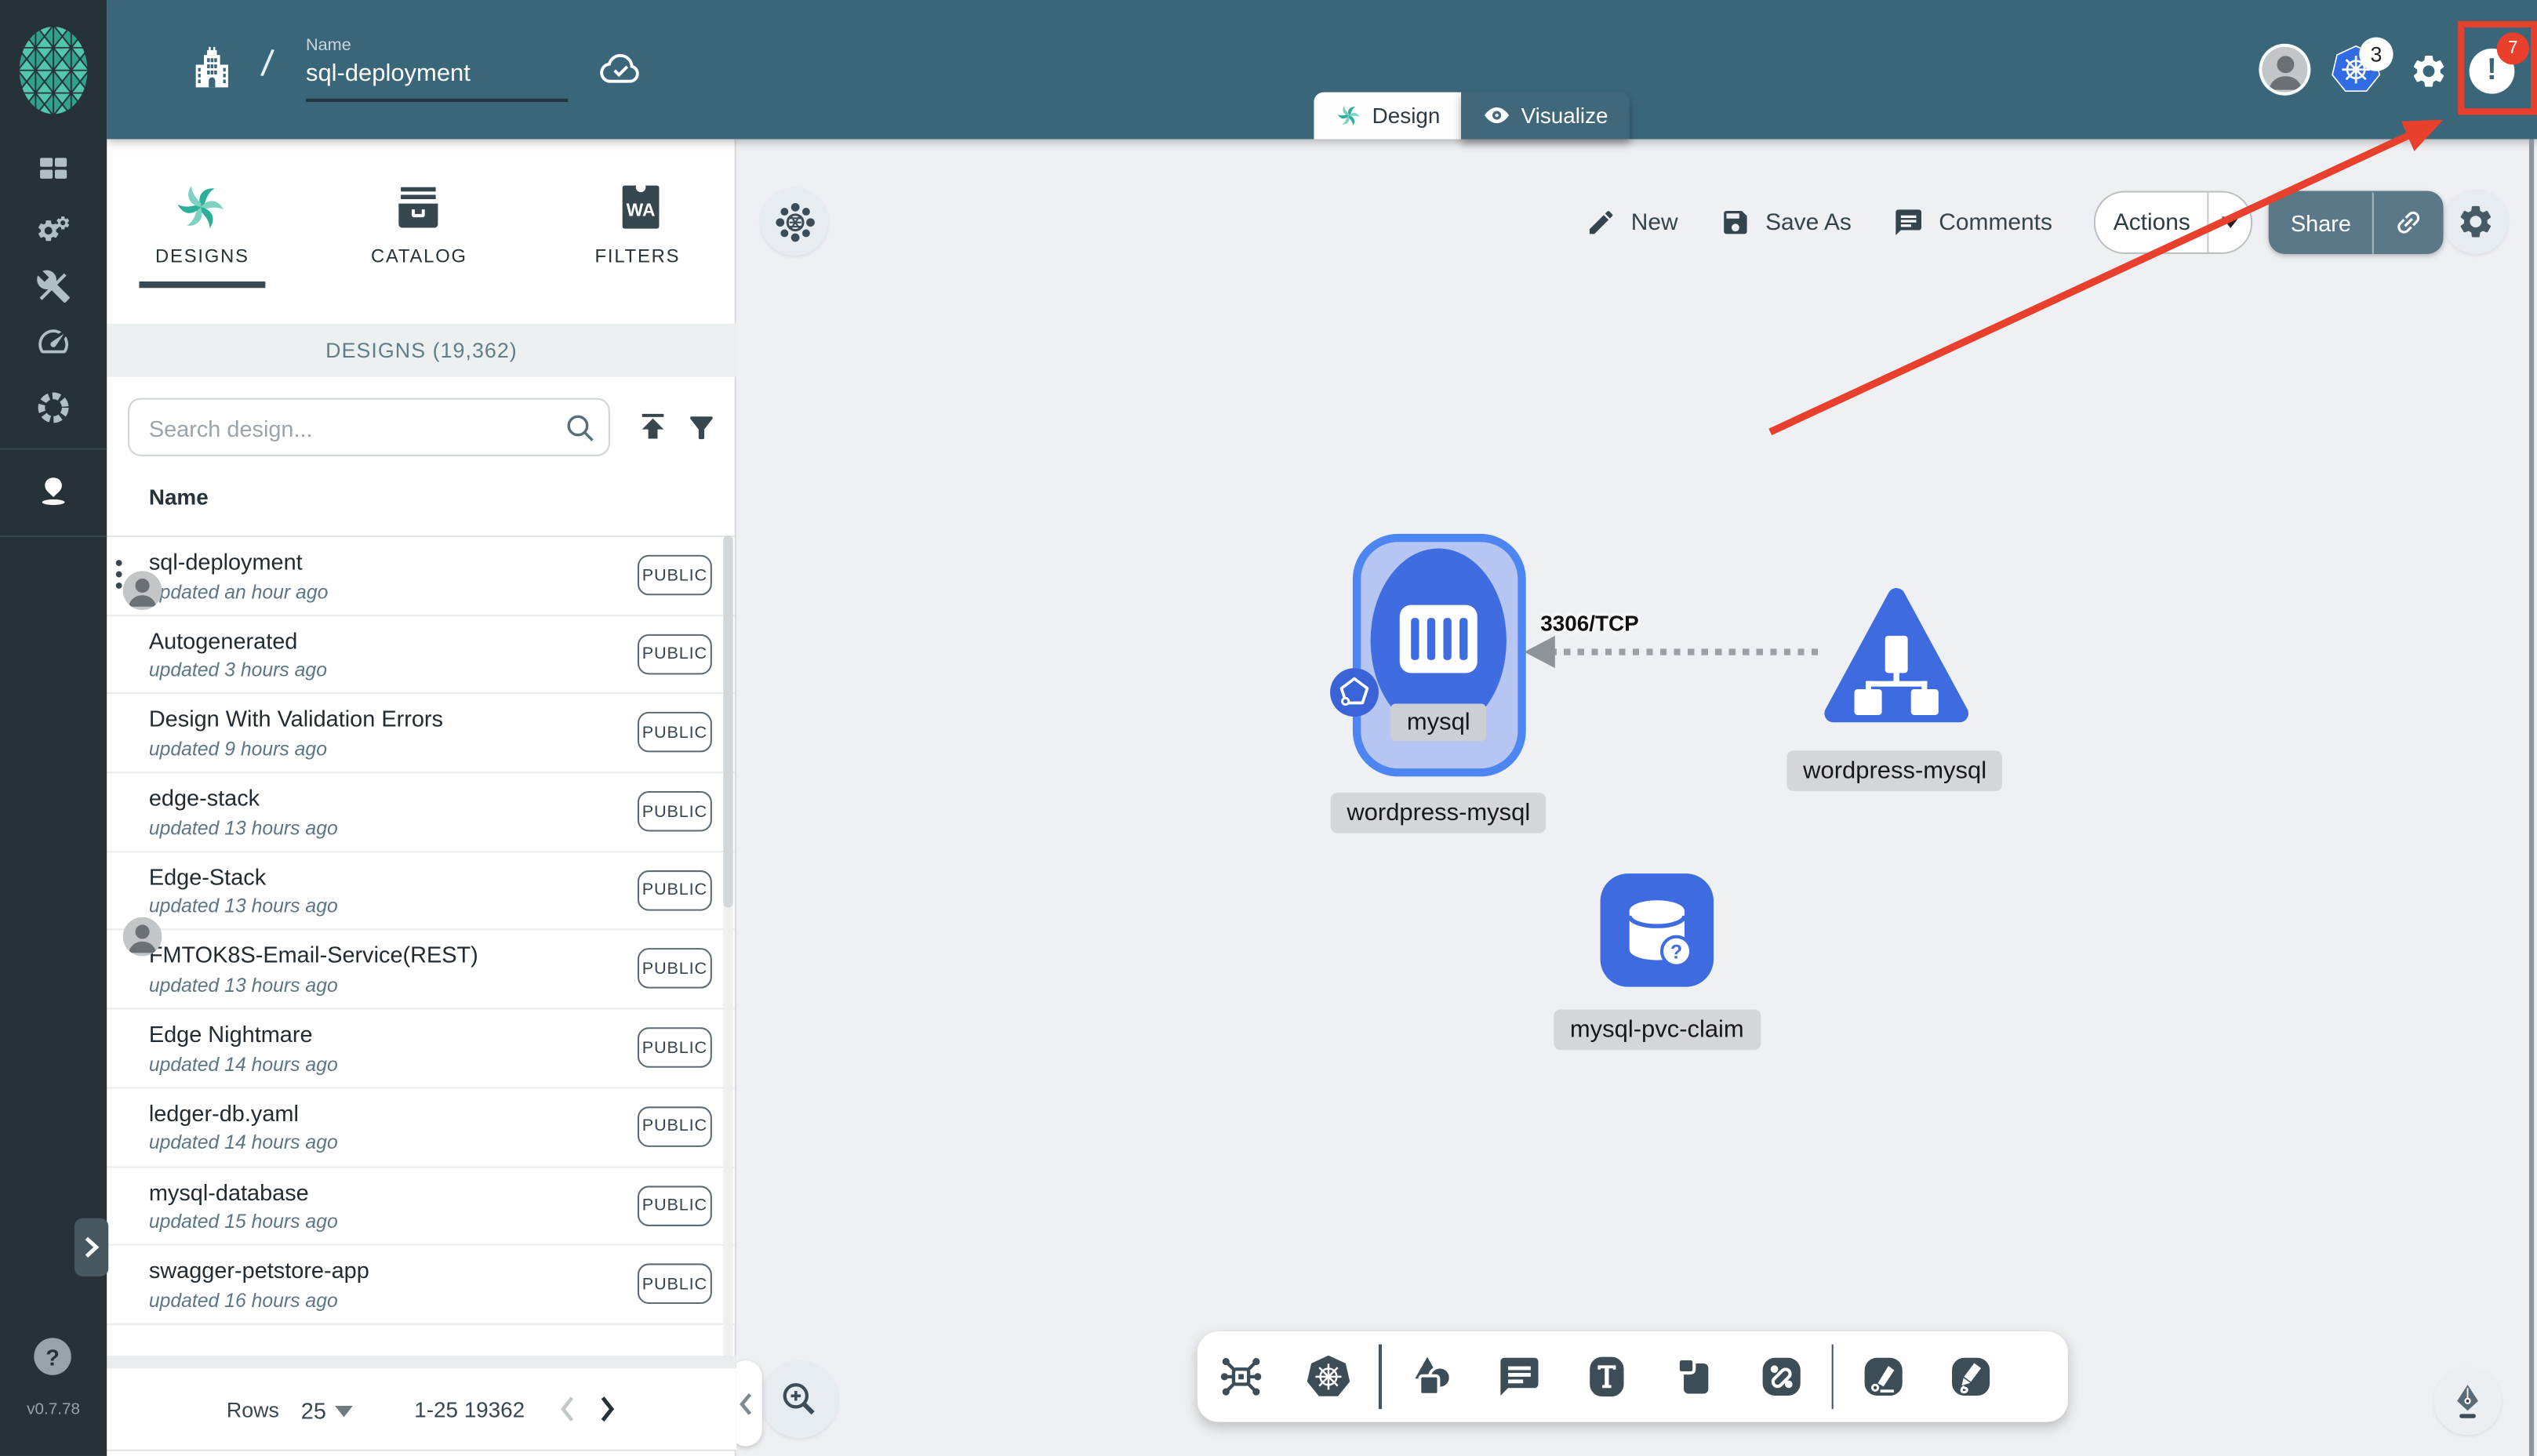 Image resolution: width=2537 pixels, height=1456 pixels. I want to click on rail-expand-button, so click(92, 1247).